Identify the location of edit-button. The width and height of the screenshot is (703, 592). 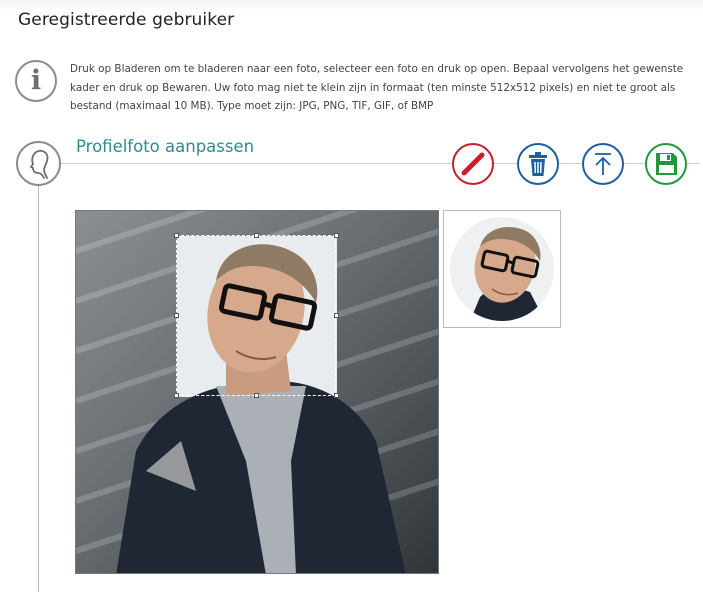
(473, 164).